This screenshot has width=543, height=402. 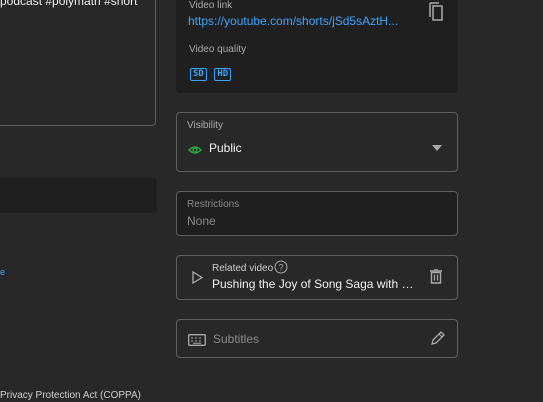 I want to click on description-text: podcast #polymath #short, so click(x=69, y=4).